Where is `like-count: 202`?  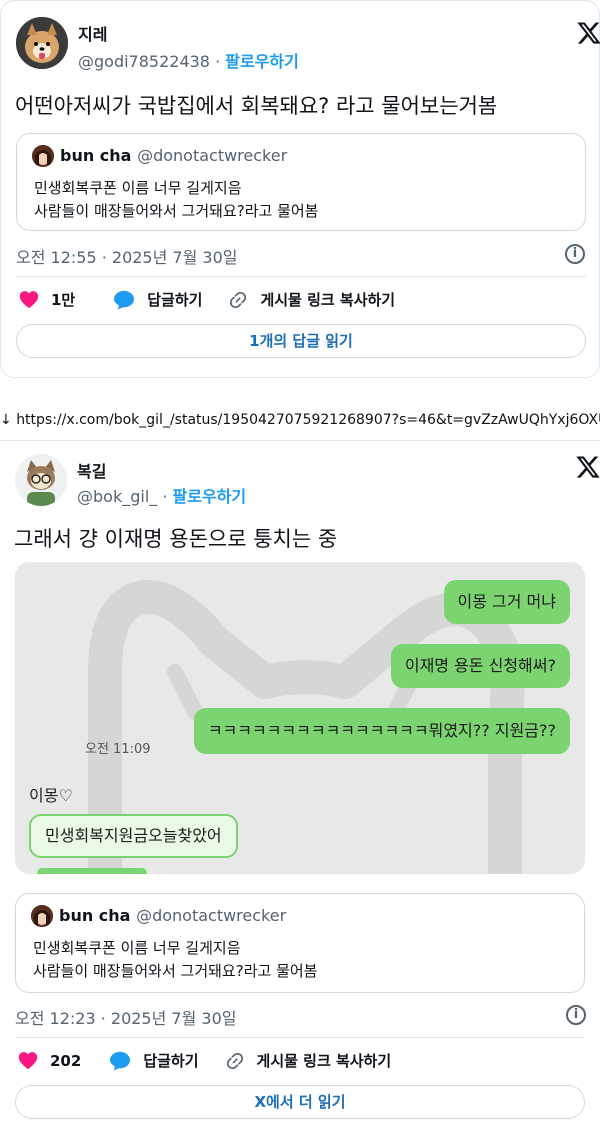
like-count: 202 is located at coordinates (66, 1060).